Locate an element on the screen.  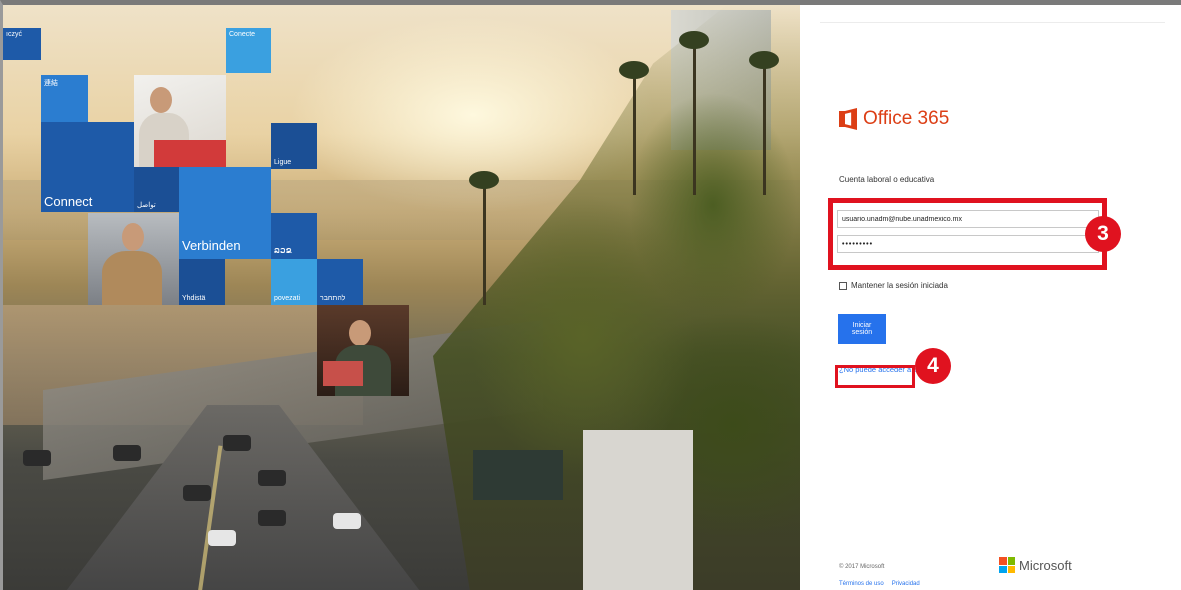
privacy-link: Privacidad is located at coordinates (906, 584).